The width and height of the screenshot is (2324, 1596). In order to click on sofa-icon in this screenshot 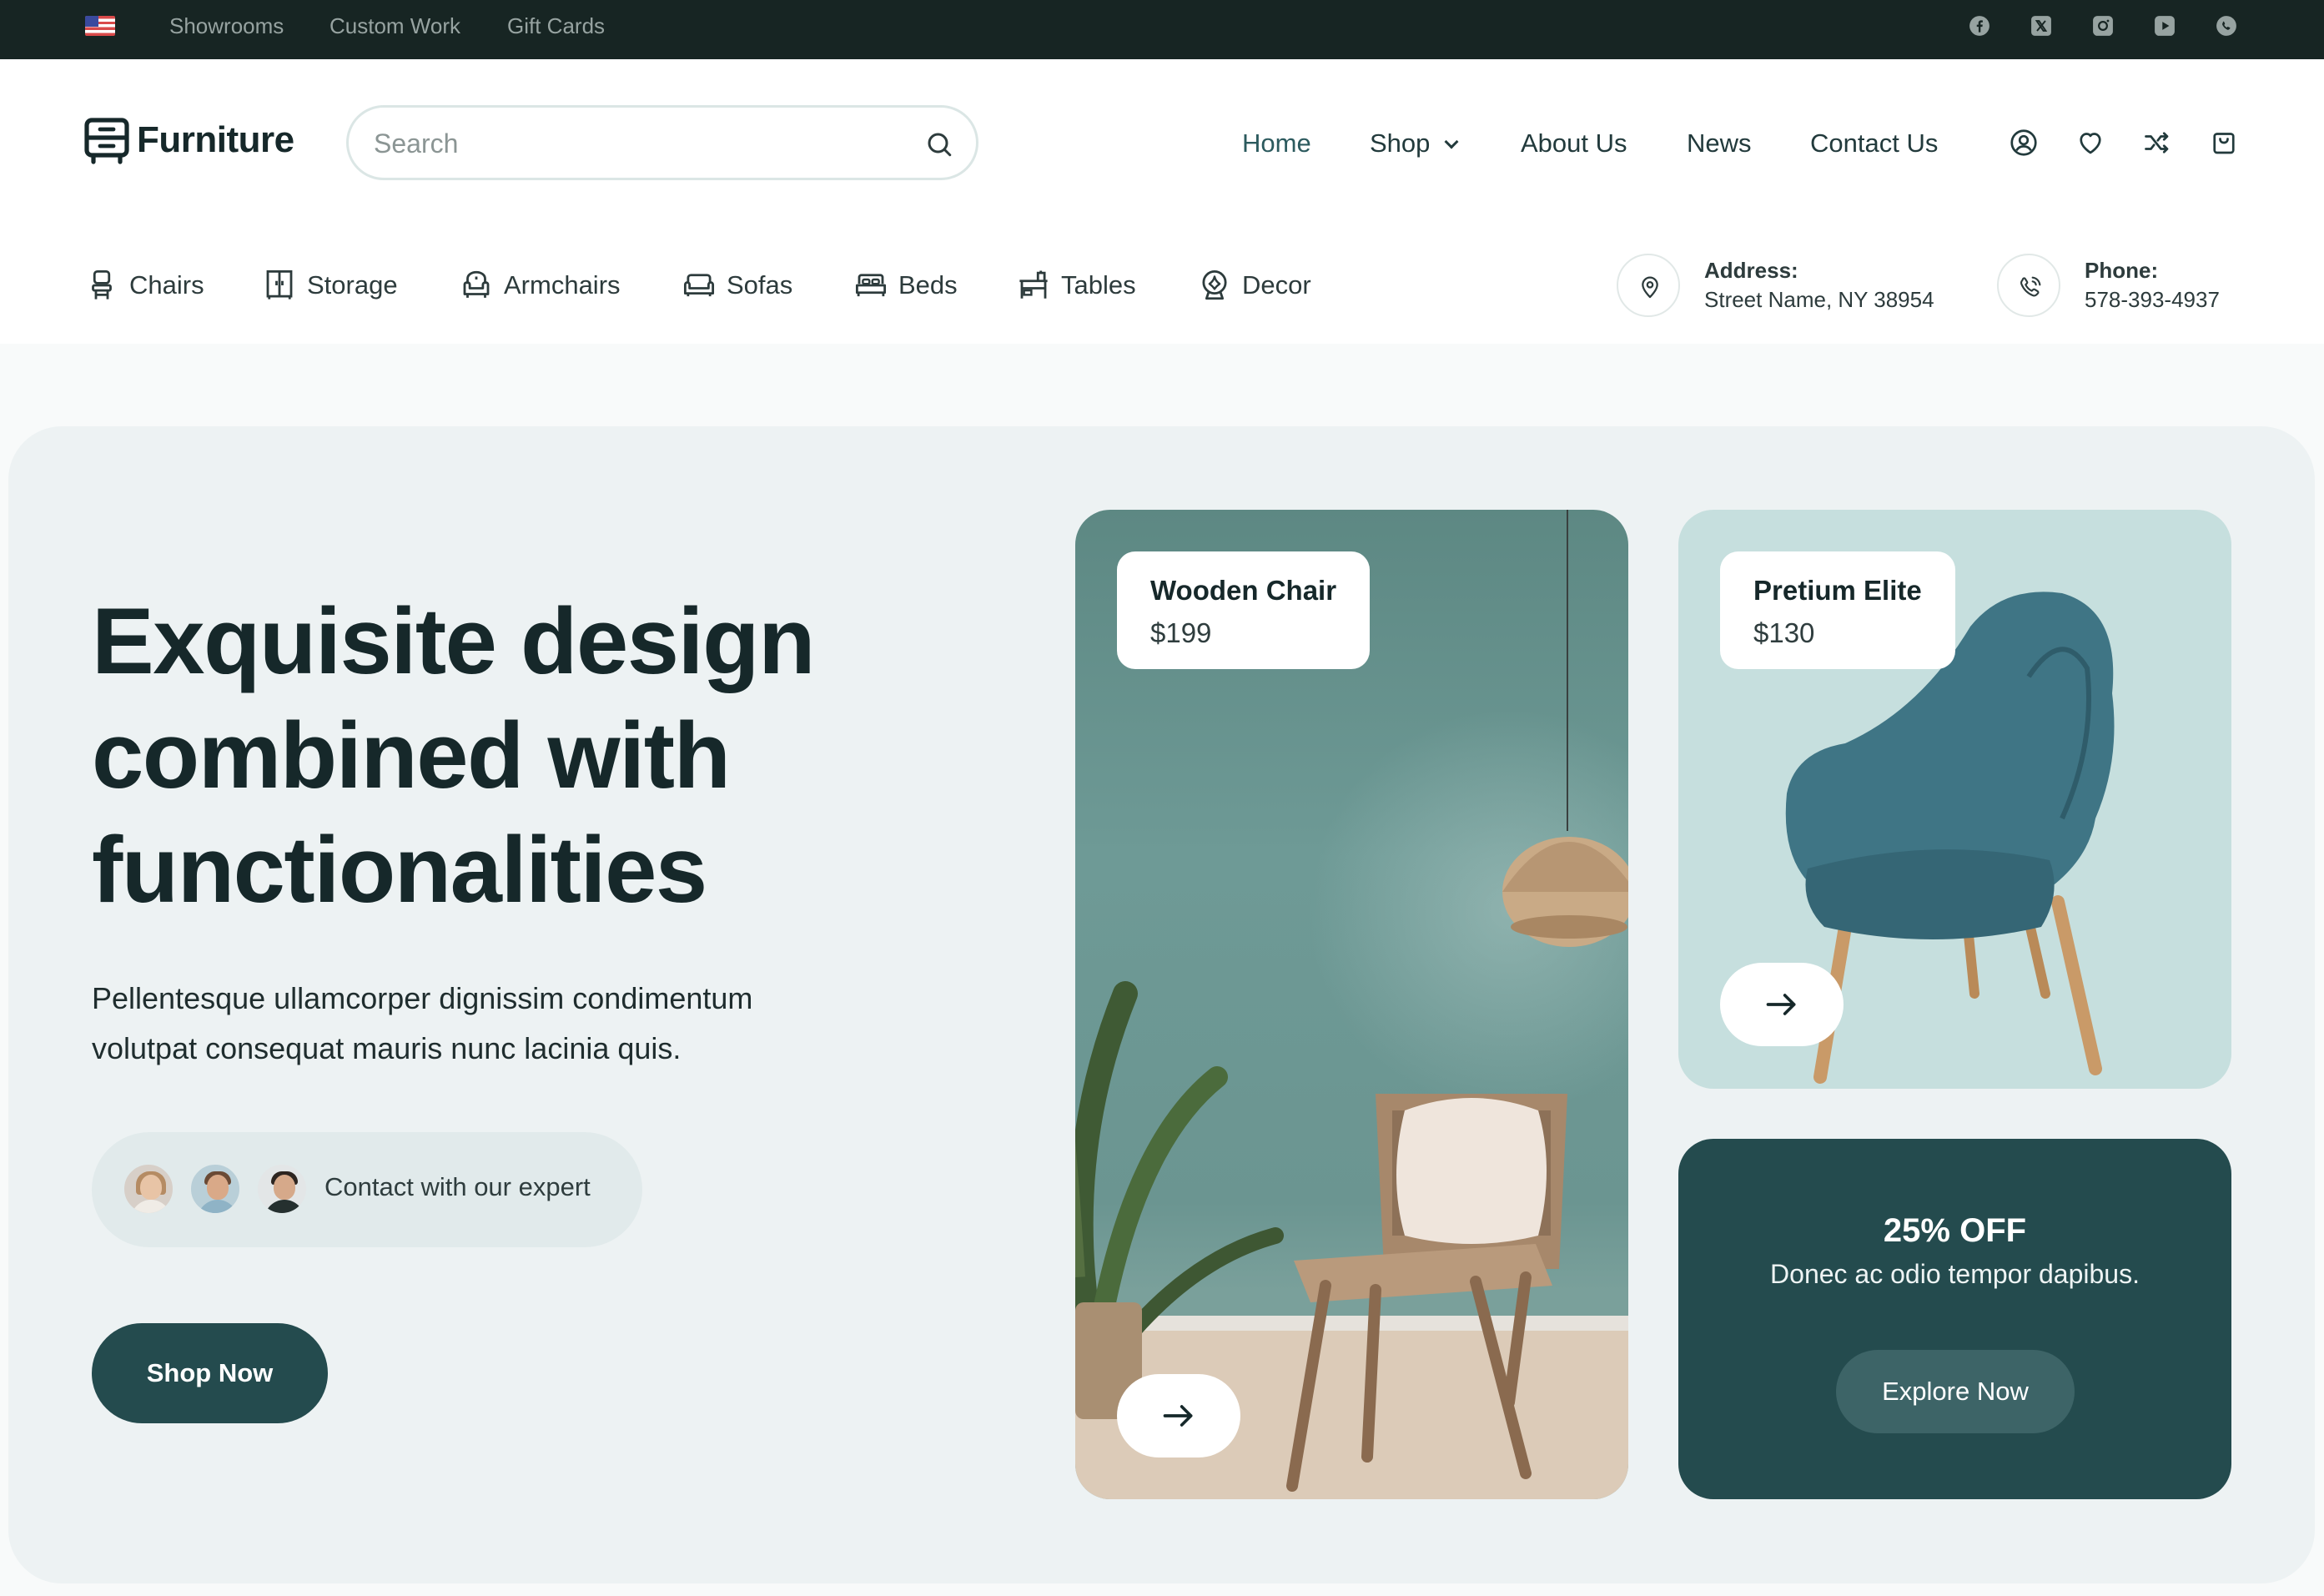, I will do `click(699, 285)`.